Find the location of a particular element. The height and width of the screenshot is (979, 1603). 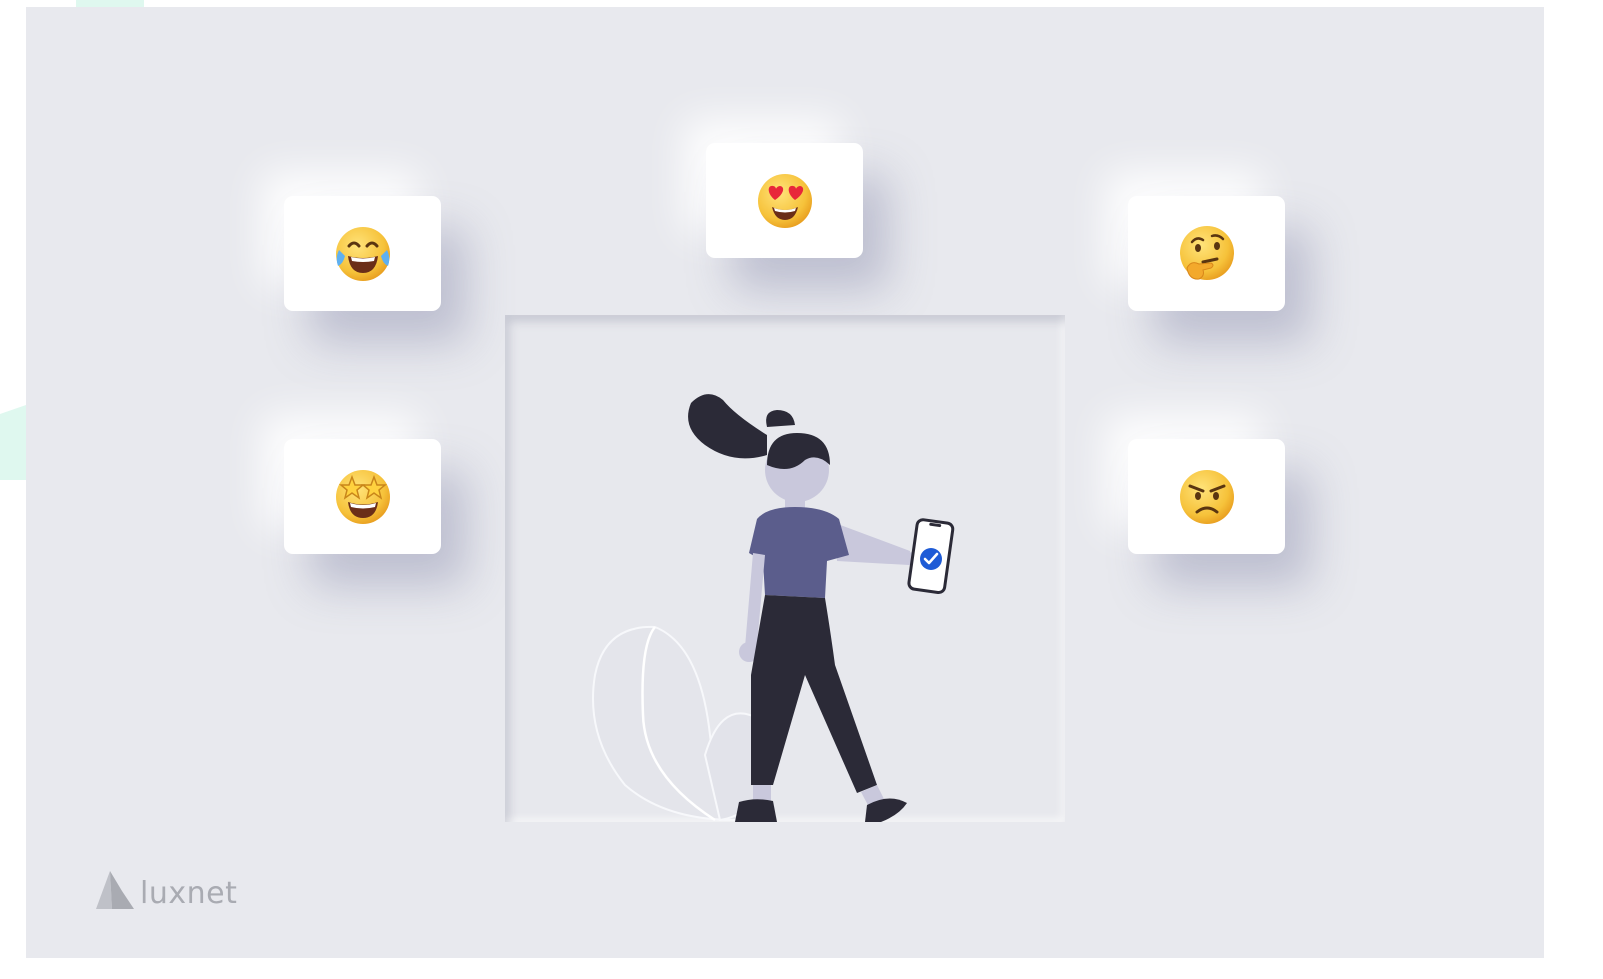

emoji-card-thinking is located at coordinates (1206, 253).